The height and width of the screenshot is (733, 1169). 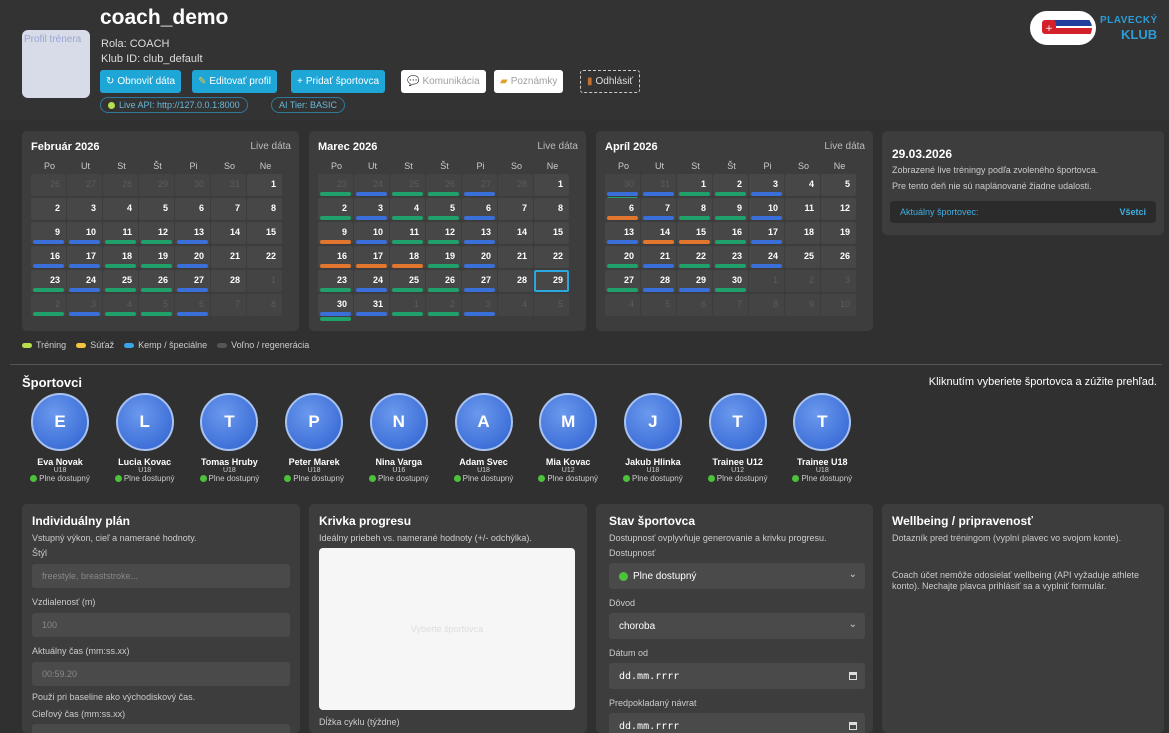 I want to click on calendar-day: 9, so click(x=730, y=209).